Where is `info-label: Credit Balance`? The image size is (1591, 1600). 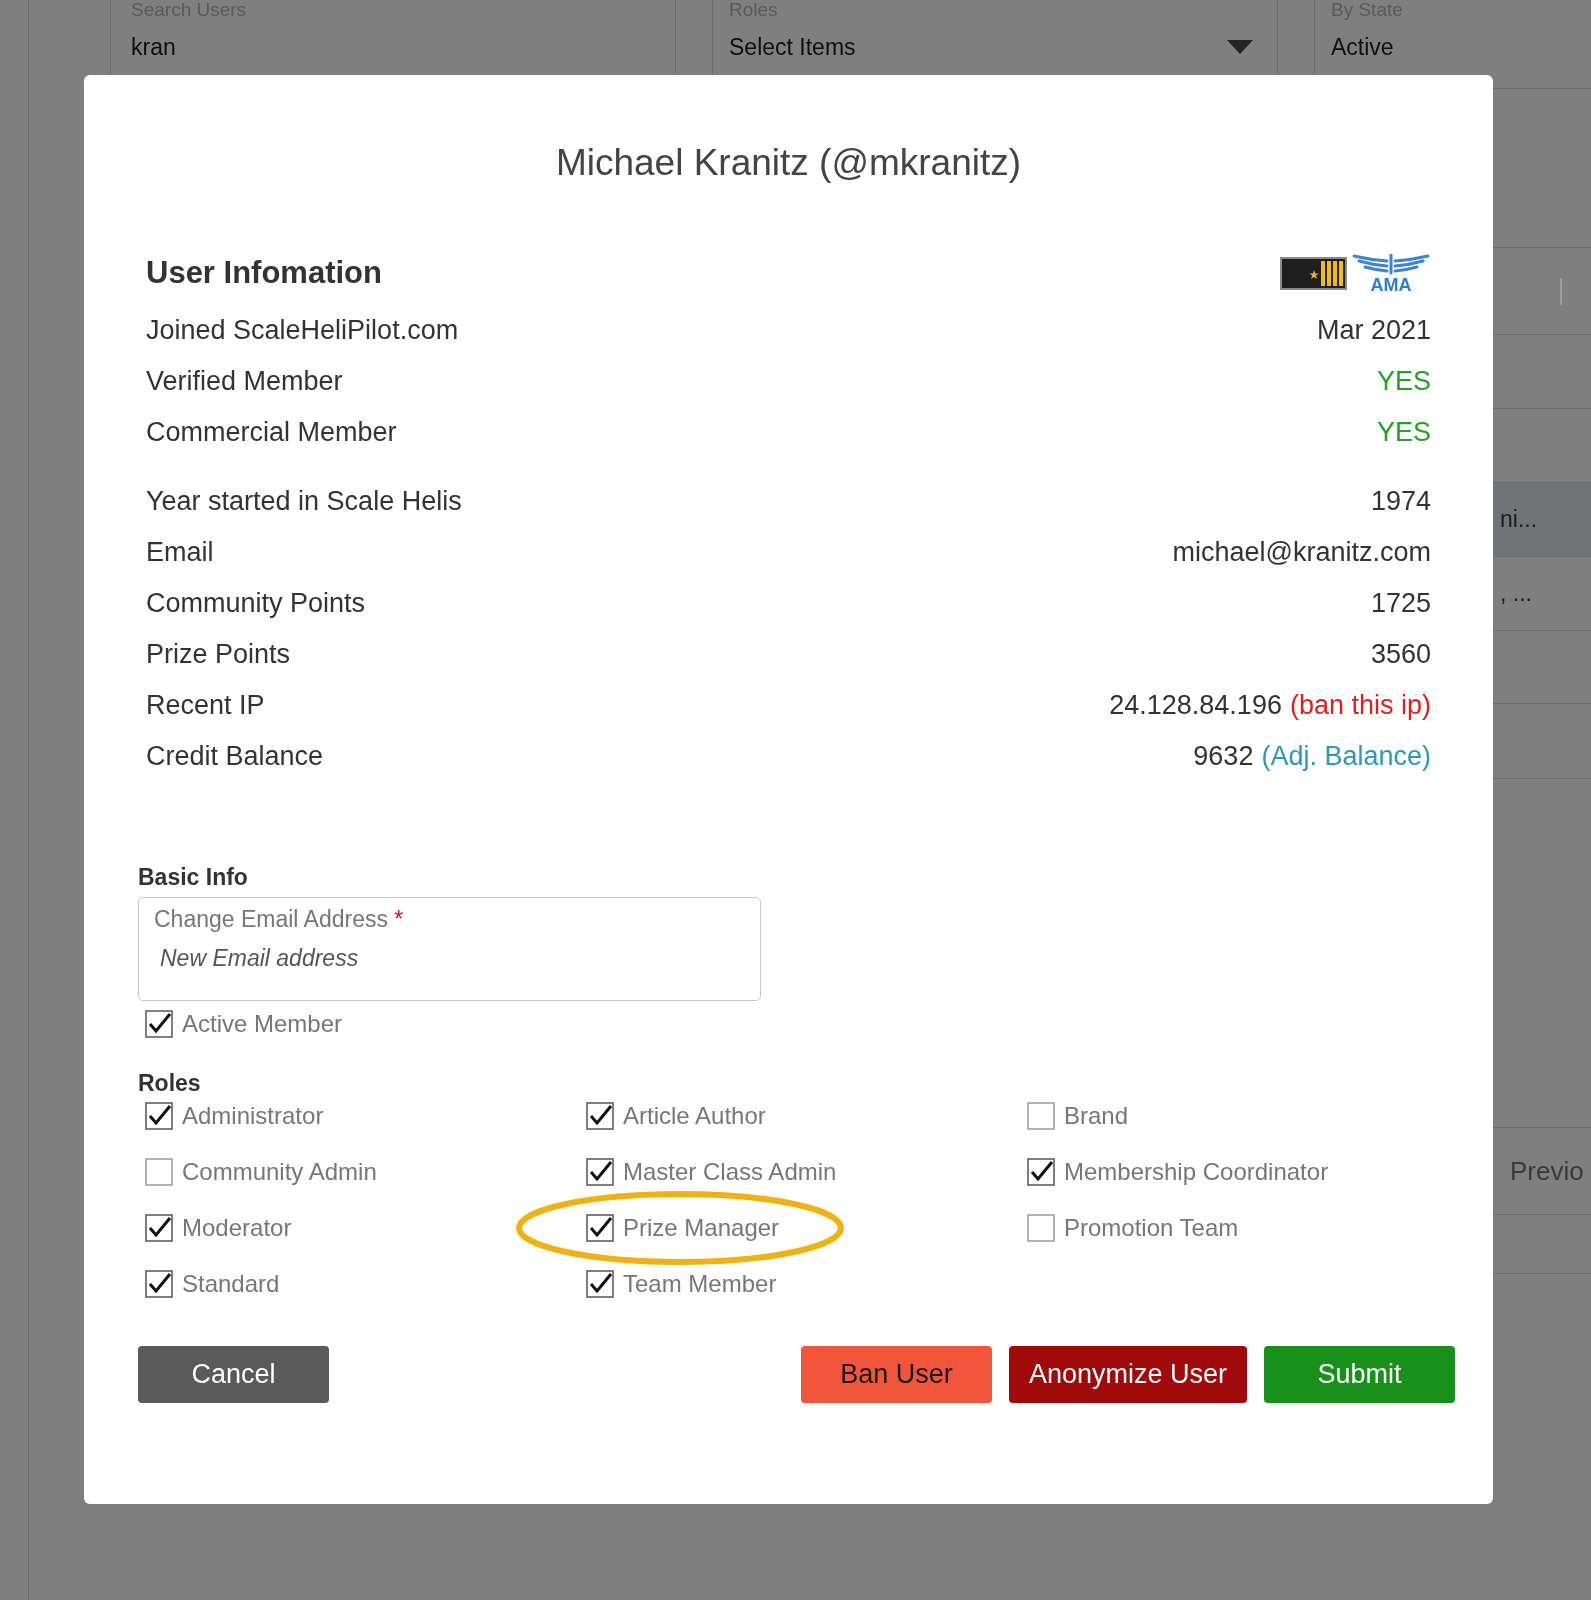
info-label: Credit Balance is located at coordinates (235, 756).